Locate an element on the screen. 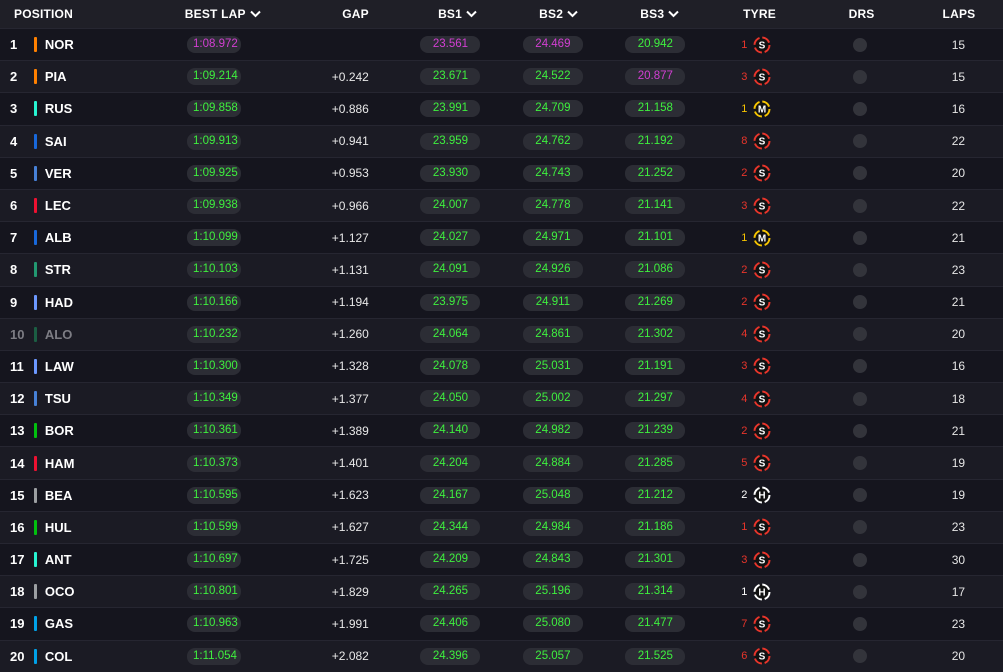  tyre-cell: 2 H is located at coordinates (756, 495).